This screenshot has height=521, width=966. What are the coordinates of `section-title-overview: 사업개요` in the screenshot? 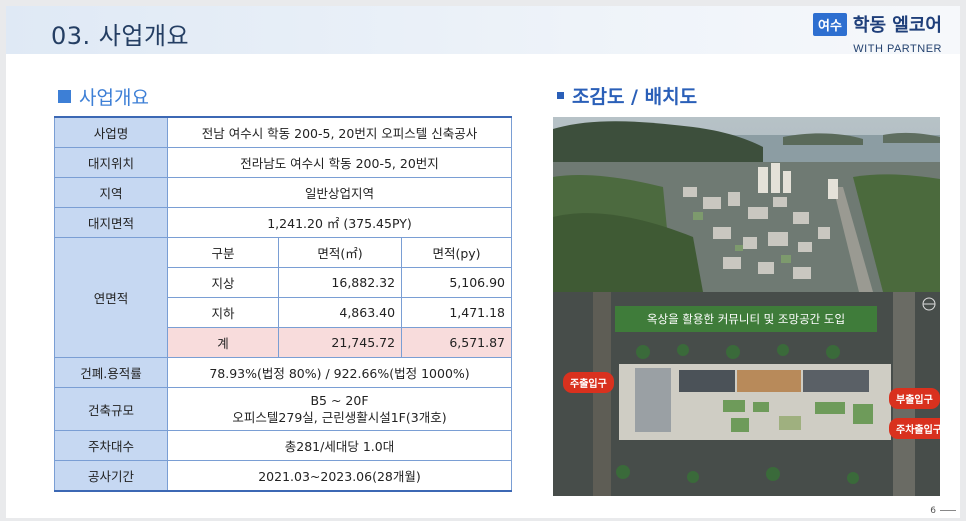 It's located at (103, 96).